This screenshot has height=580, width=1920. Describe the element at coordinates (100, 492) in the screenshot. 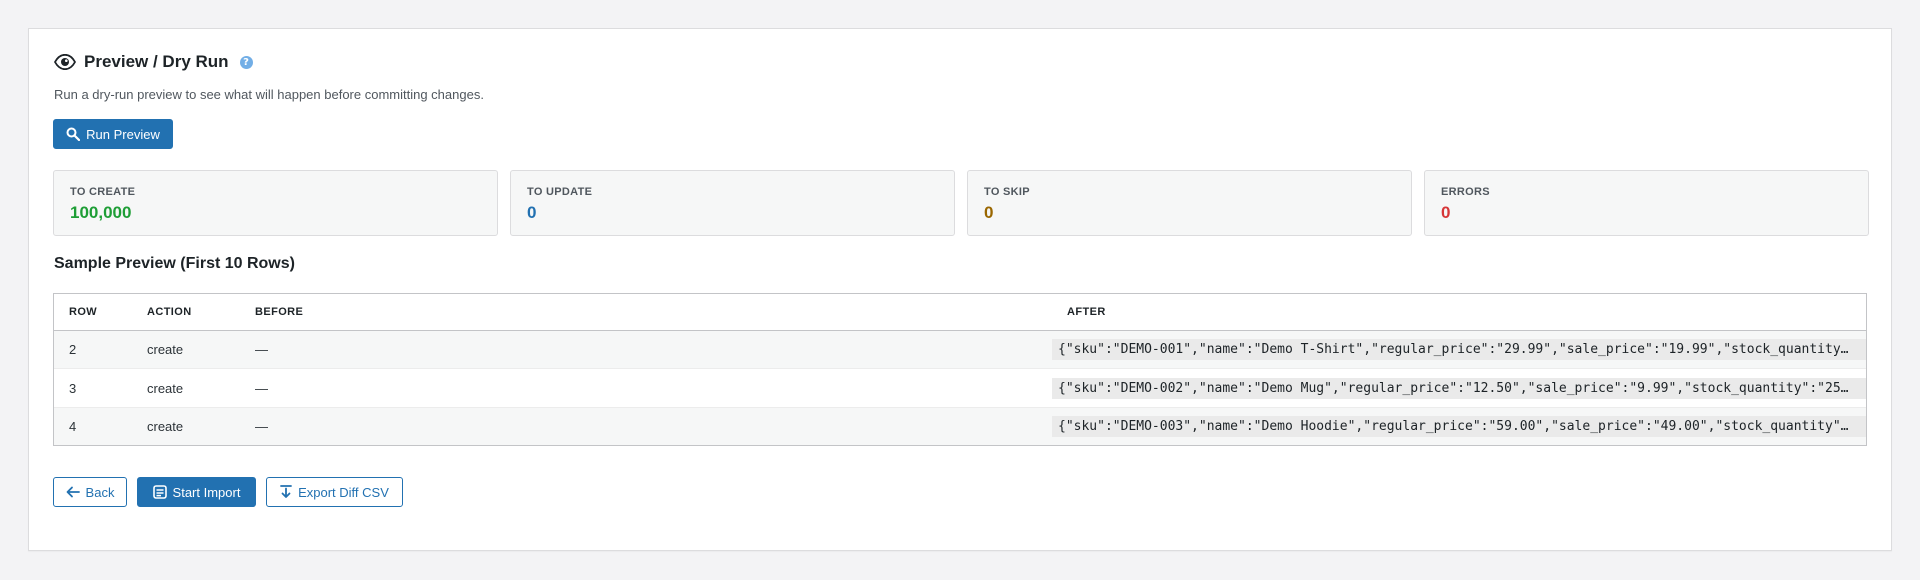

I see `back-label: Back` at that location.